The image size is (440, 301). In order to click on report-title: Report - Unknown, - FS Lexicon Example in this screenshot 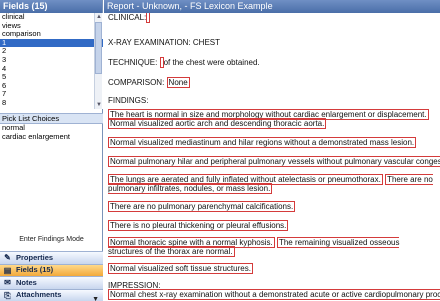, I will do `click(272, 6)`.